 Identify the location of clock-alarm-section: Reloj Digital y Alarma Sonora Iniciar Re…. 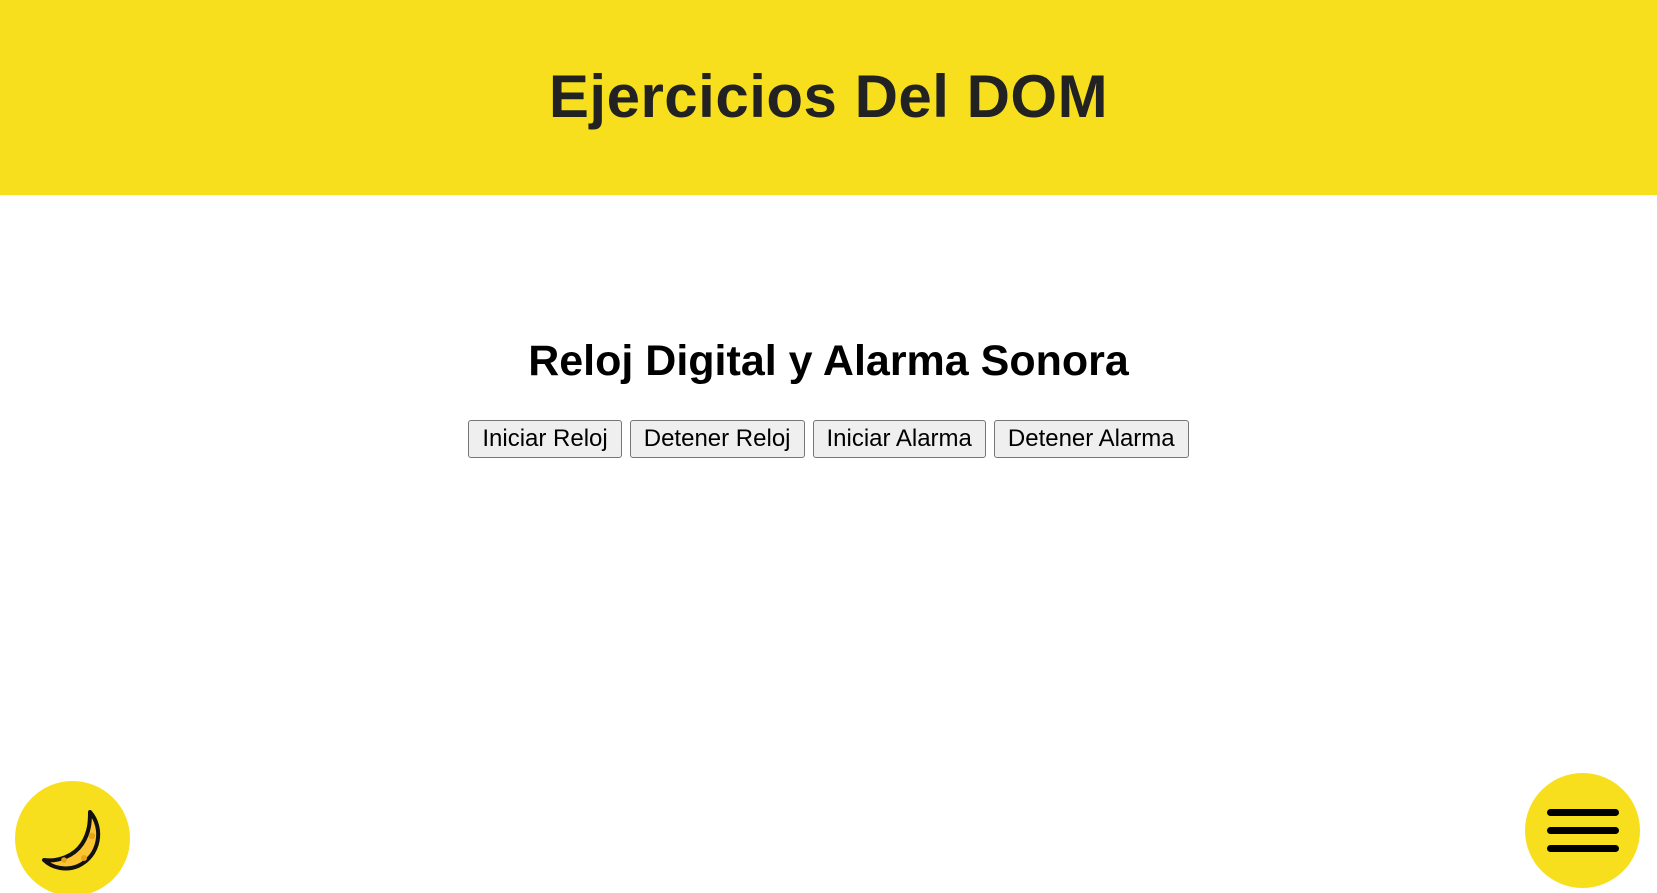
(828, 399).